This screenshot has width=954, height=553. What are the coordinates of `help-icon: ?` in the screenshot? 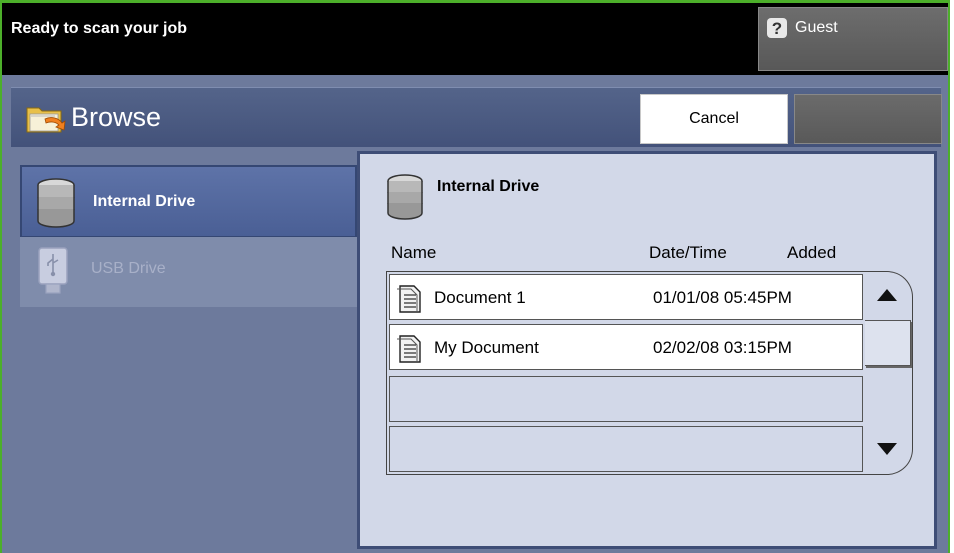 It's located at (777, 28).